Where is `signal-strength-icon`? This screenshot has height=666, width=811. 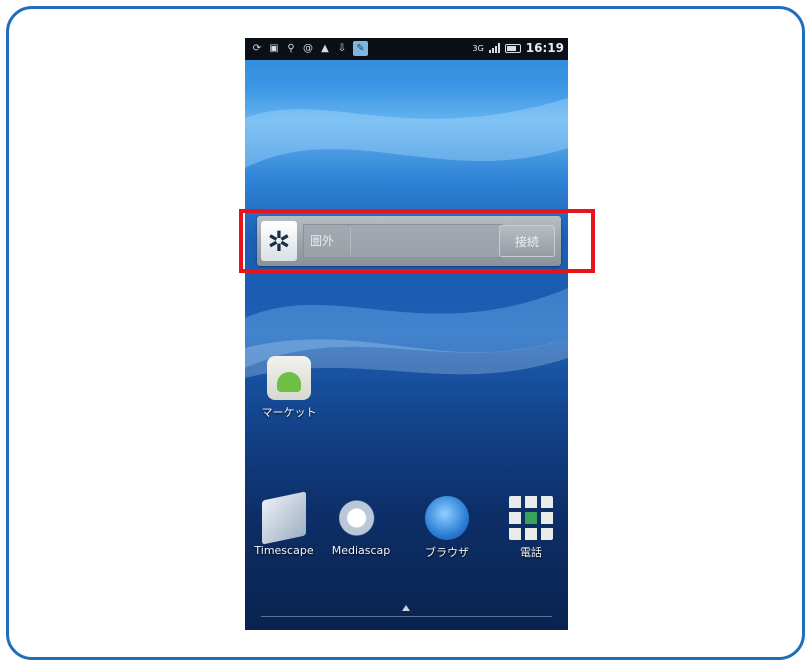 signal-strength-icon is located at coordinates (494, 48).